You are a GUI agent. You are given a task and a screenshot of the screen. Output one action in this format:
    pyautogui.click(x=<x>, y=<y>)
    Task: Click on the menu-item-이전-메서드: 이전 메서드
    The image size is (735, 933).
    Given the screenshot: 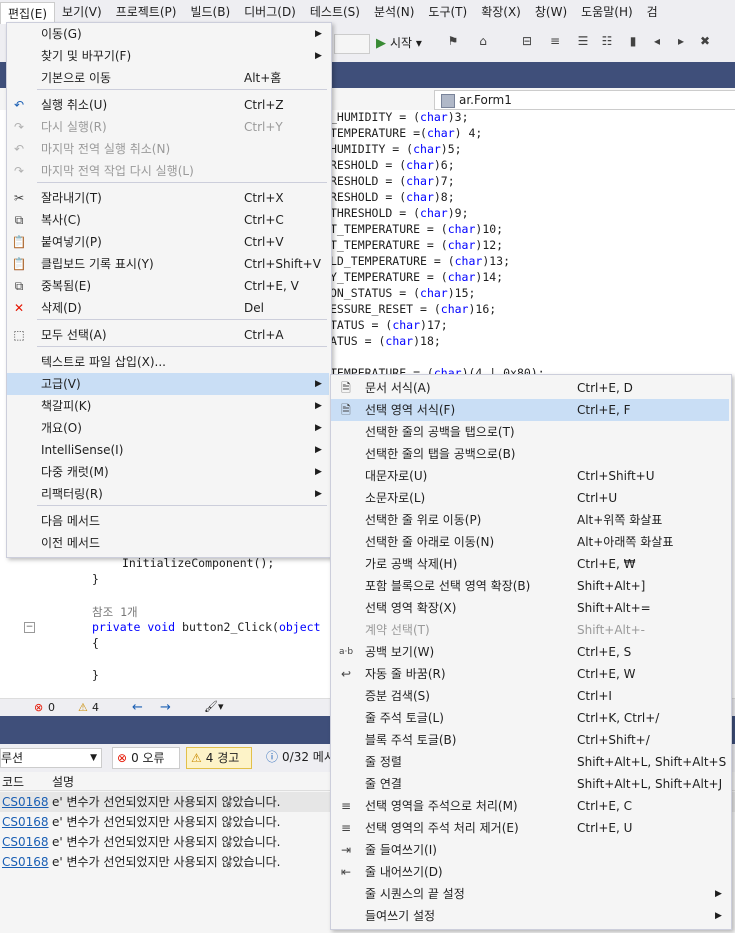 What is the action you would take?
    pyautogui.click(x=168, y=543)
    